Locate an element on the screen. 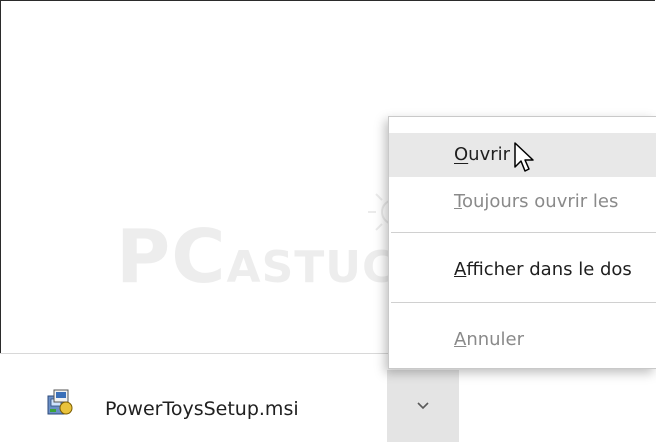  menu-item-toujours-ouvrir: Toujours ouvrir les is located at coordinates (522, 202).